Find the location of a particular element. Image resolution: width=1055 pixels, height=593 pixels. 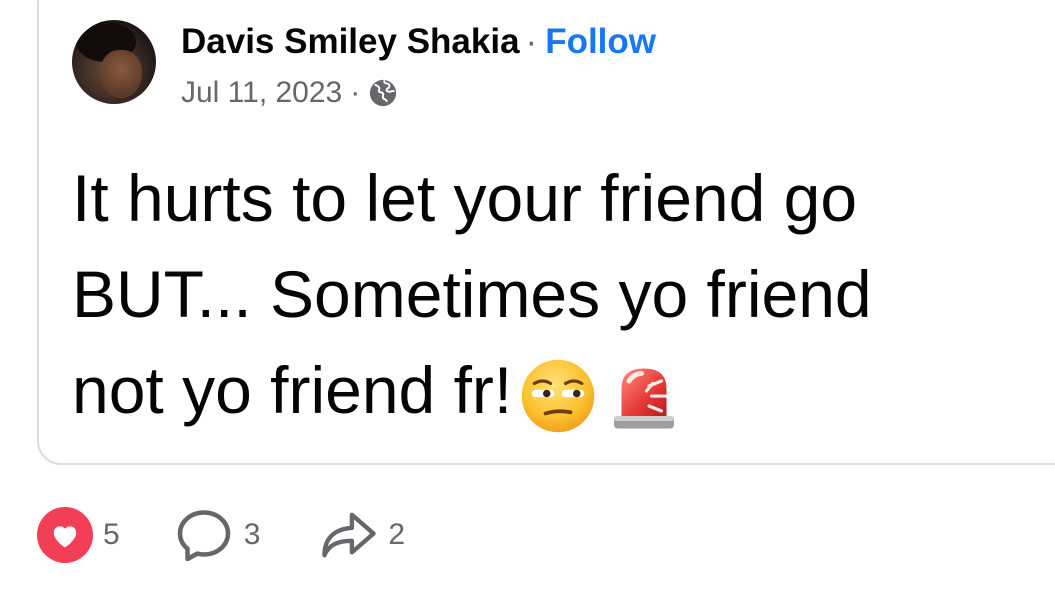

comment-button: 3 is located at coordinates (217, 535).